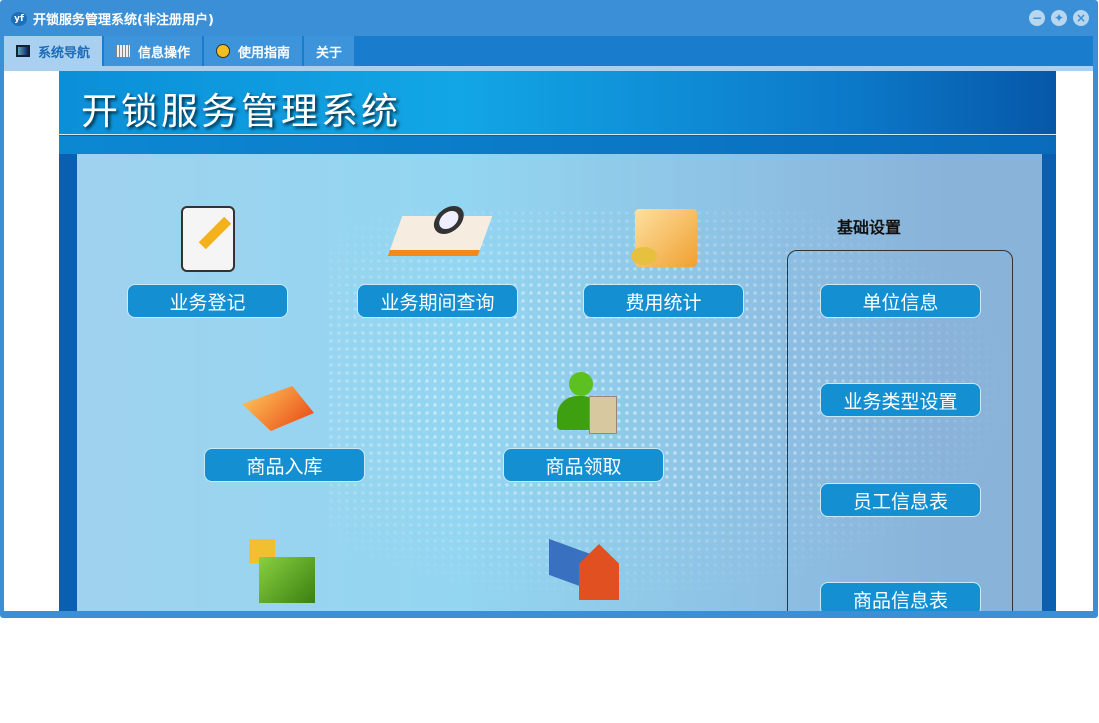 Image resolution: width=1099 pixels, height=723 pixels. Describe the element at coordinates (23, 51) in the screenshot. I see `monitor-icon` at that location.